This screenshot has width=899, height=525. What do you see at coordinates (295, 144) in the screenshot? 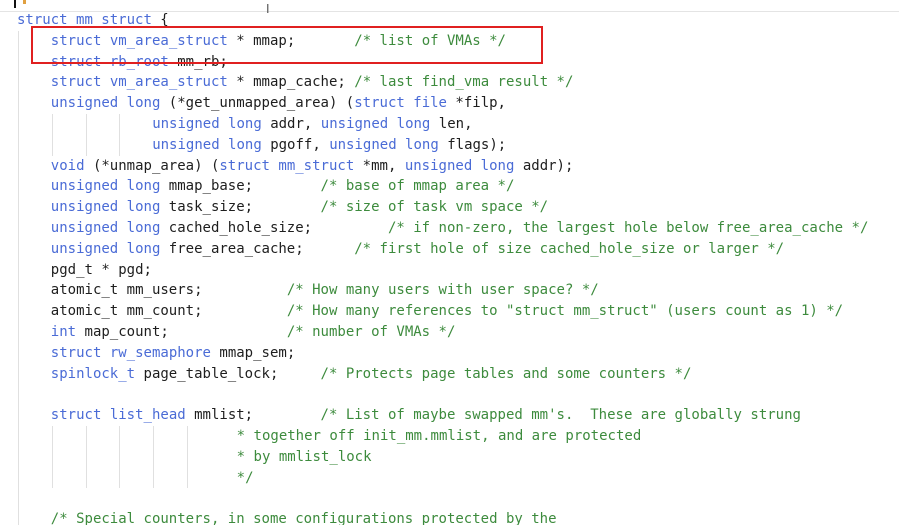
I see `code-token: pgoff,` at bounding box center [295, 144].